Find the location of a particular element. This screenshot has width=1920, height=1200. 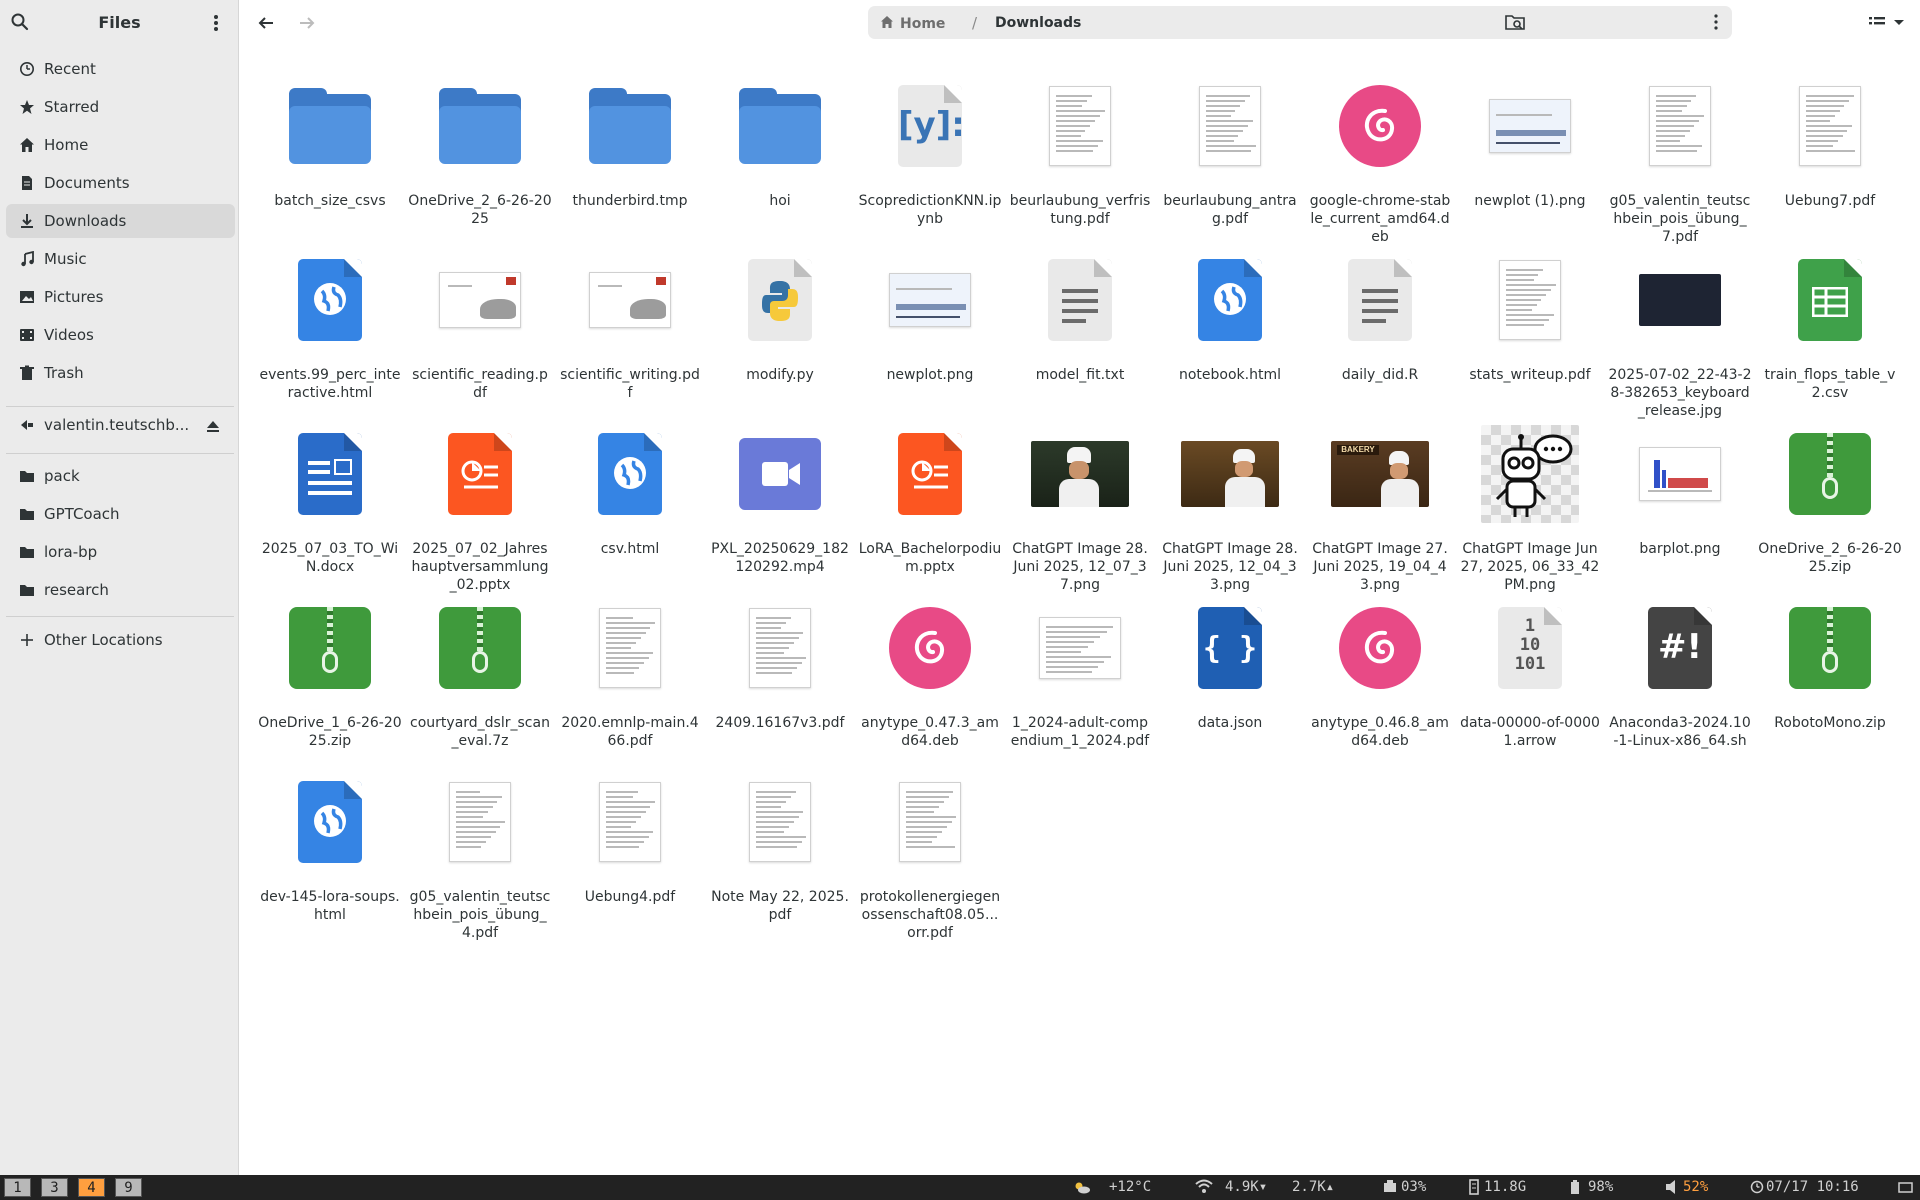

file-name: google-chrome-stable_current_amd64.deb is located at coordinates (1380, 219).